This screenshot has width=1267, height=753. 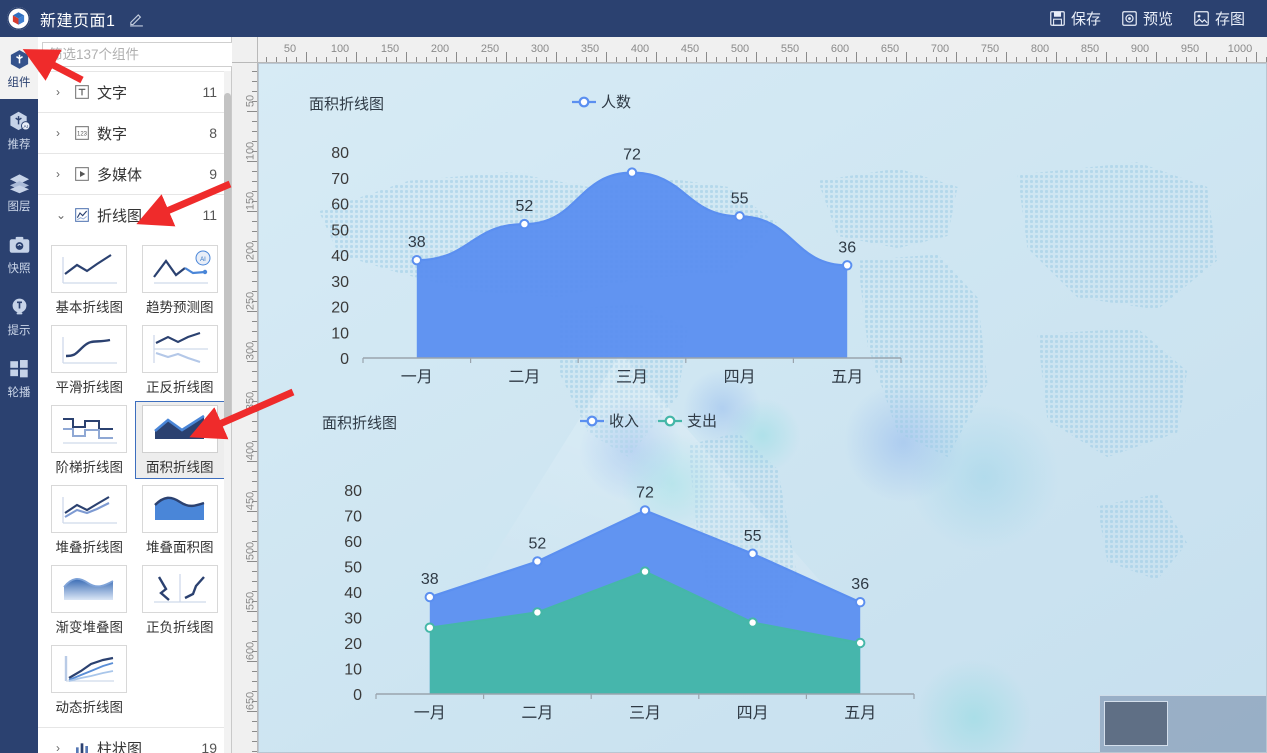 What do you see at coordinates (632, 155) in the screenshot?
I see `data-point-label: 72` at bounding box center [632, 155].